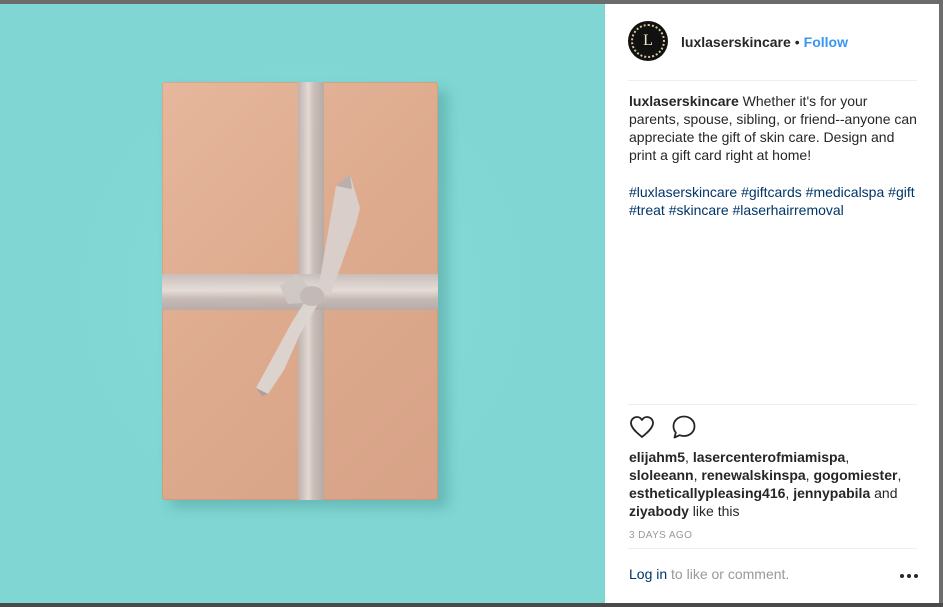 The height and width of the screenshot is (607, 943). I want to click on avatar-letter: L, so click(648, 40).